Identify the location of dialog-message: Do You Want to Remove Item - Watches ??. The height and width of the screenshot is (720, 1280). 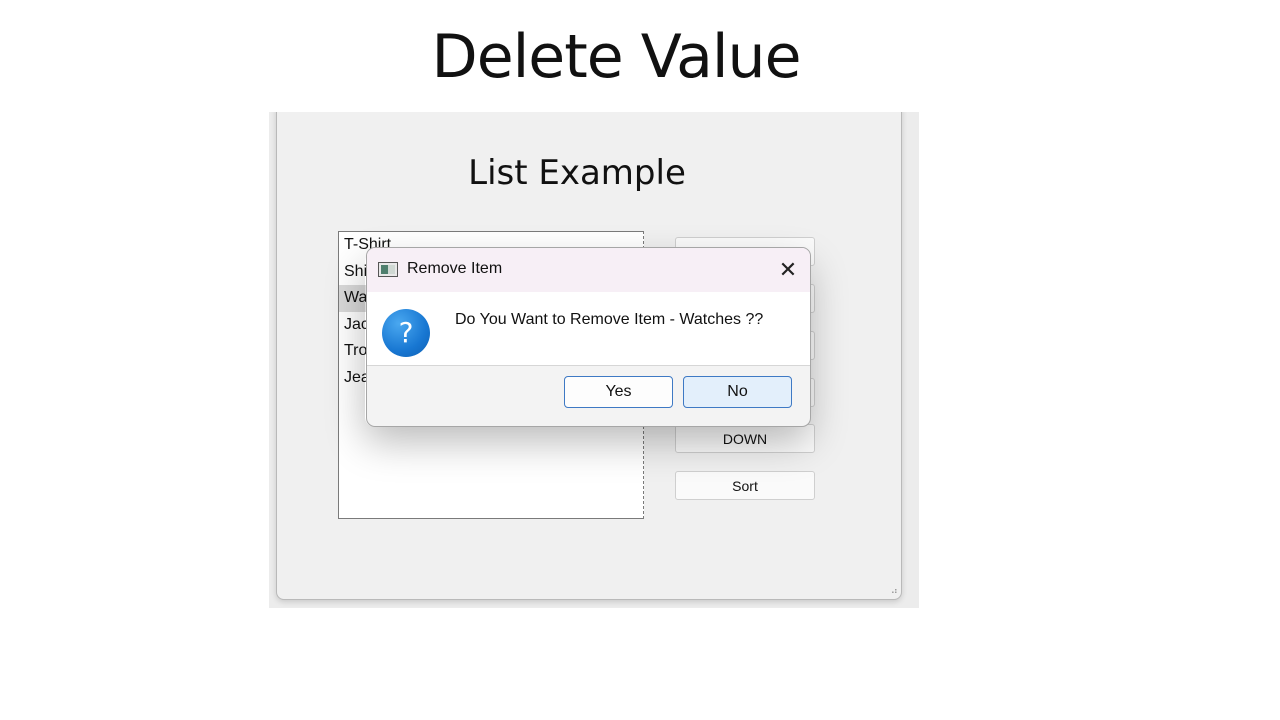
(609, 319).